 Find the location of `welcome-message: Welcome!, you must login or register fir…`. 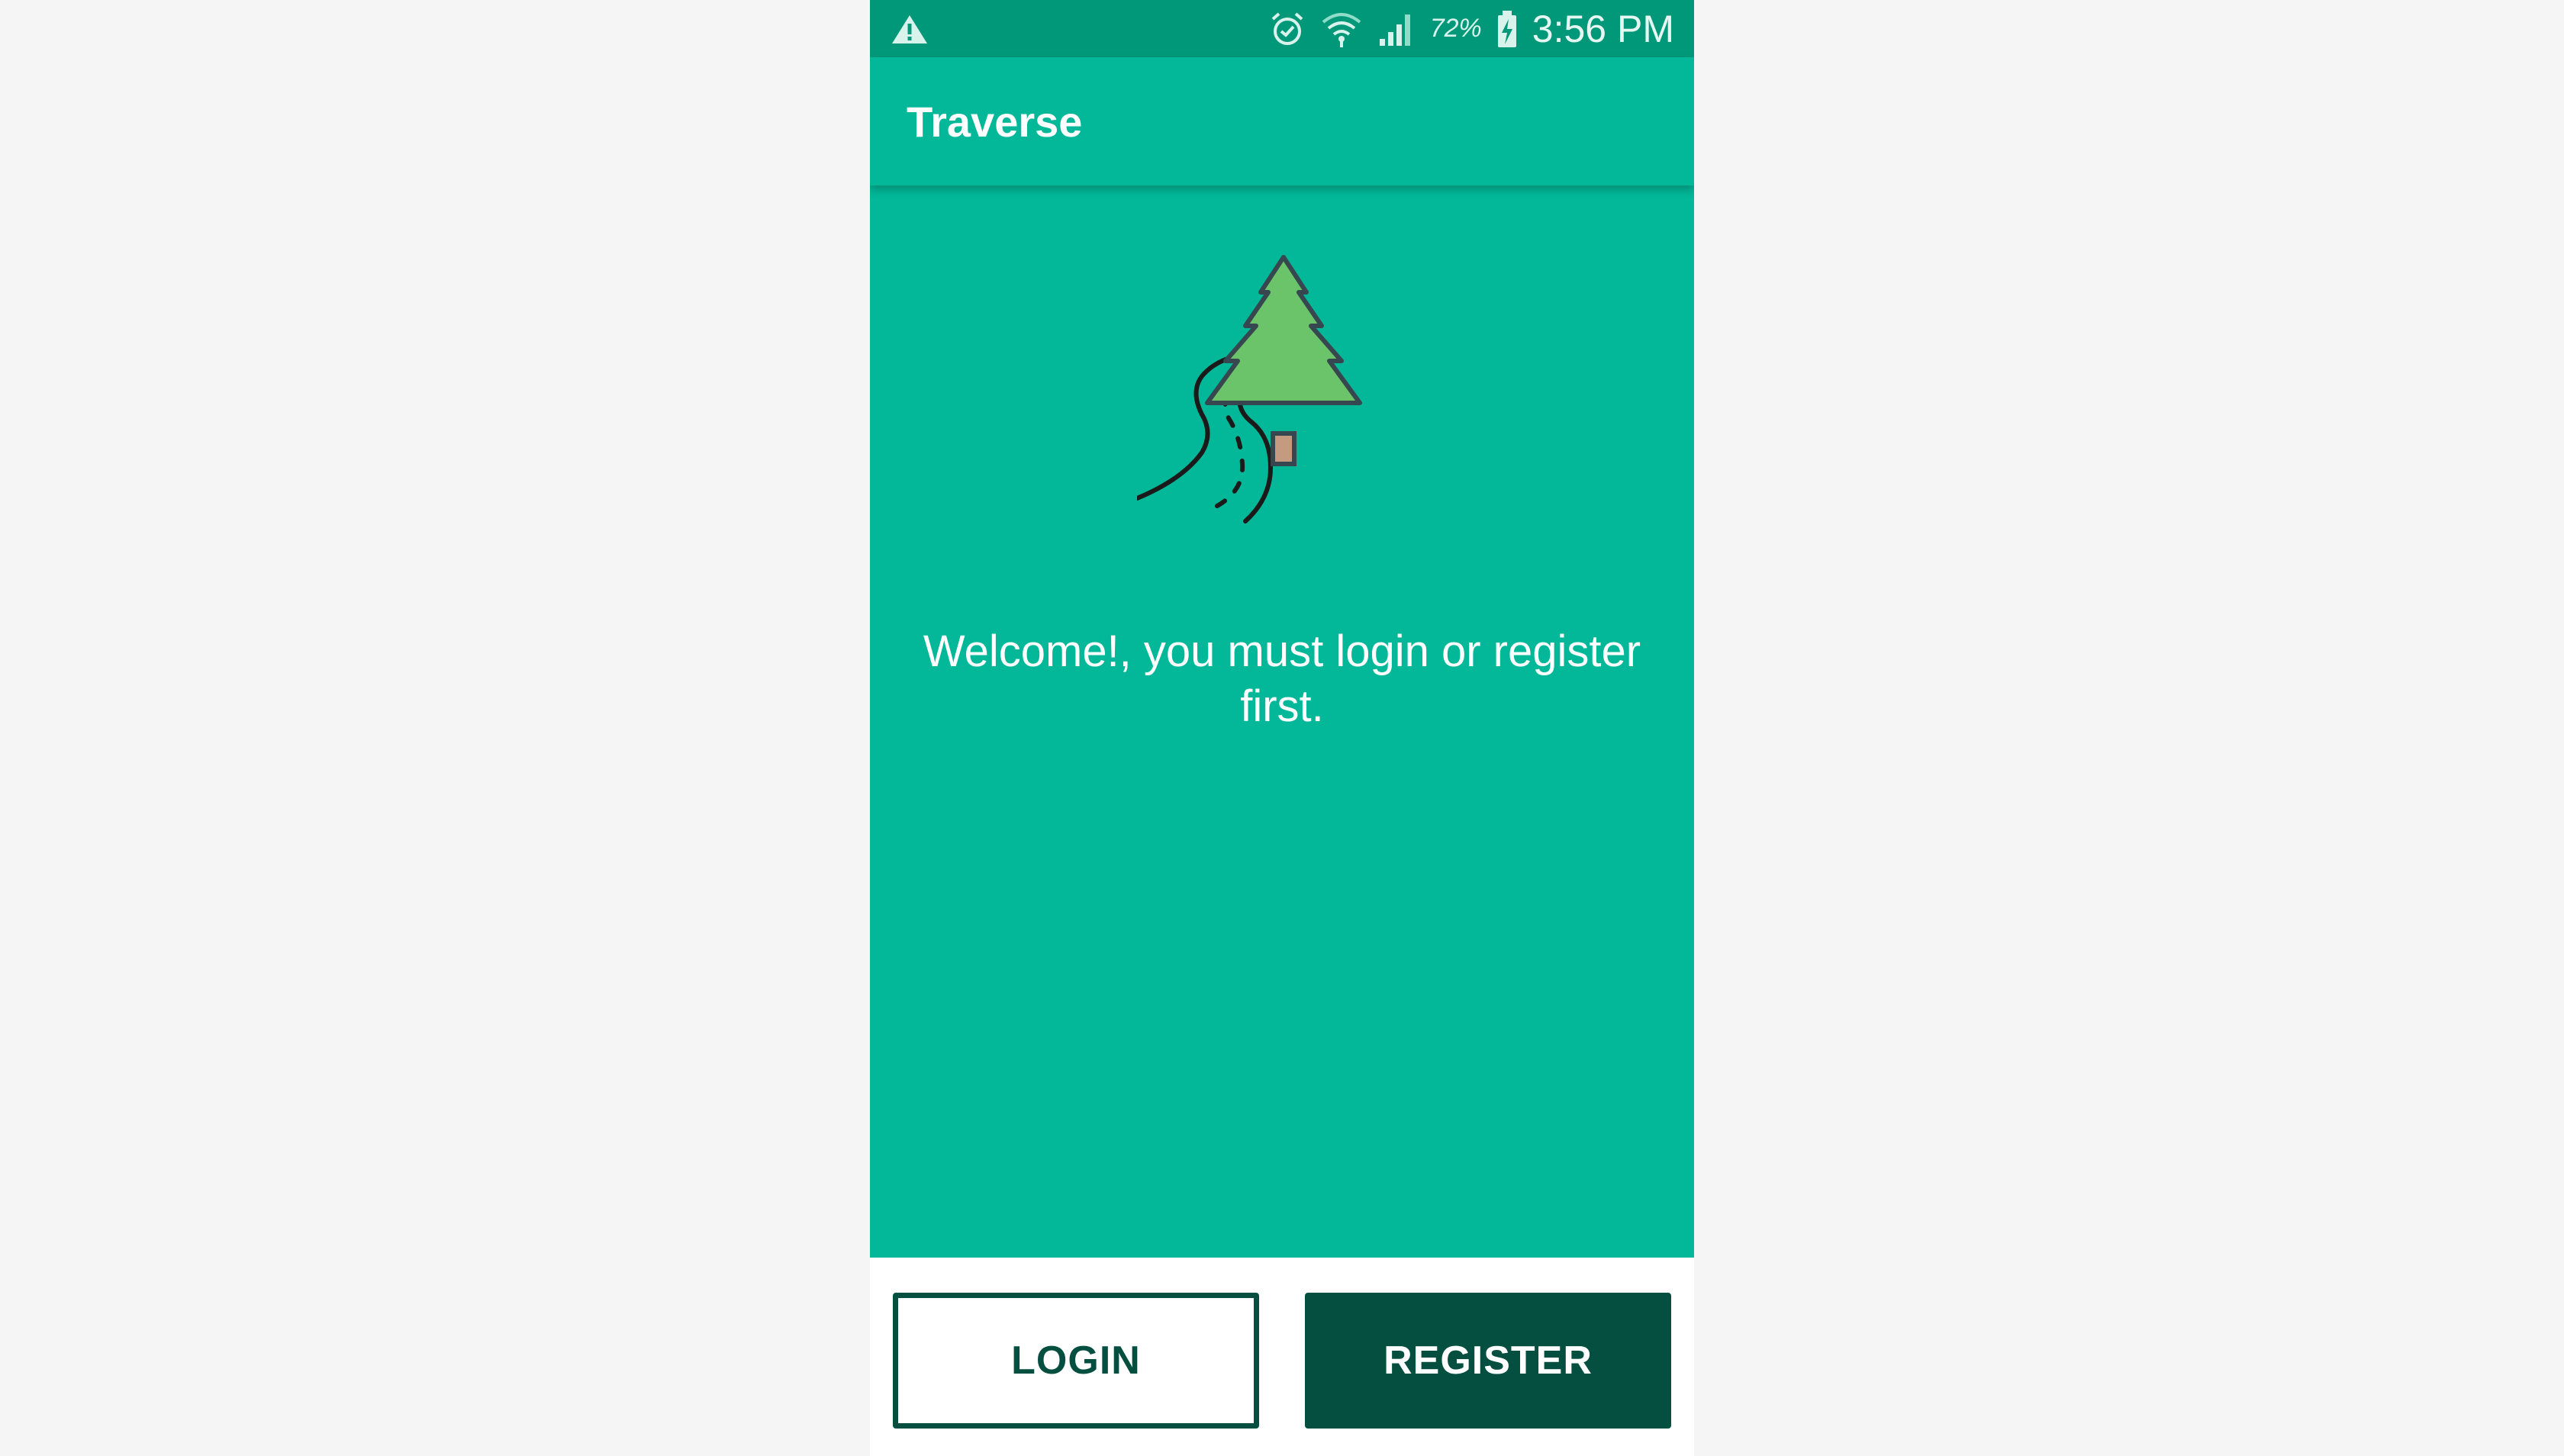

welcome-message: Welcome!, you must login or register fir… is located at coordinates (1282, 679).